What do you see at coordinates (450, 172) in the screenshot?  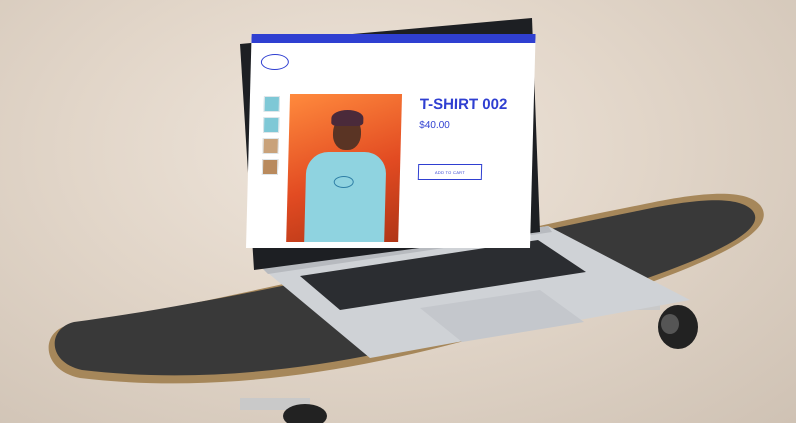 I see `add-to-cart-button: ADD TO CART` at bounding box center [450, 172].